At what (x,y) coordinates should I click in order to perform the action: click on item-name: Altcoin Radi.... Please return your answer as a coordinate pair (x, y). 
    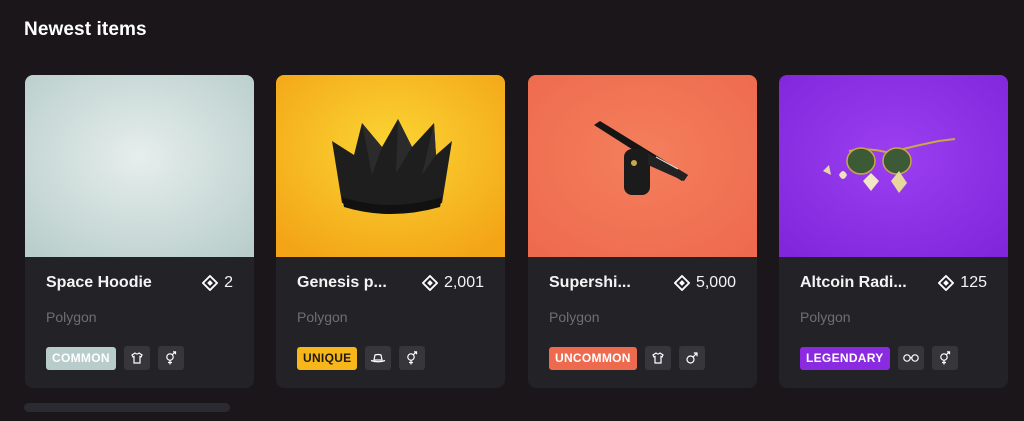
    Looking at the image, I should click on (853, 282).